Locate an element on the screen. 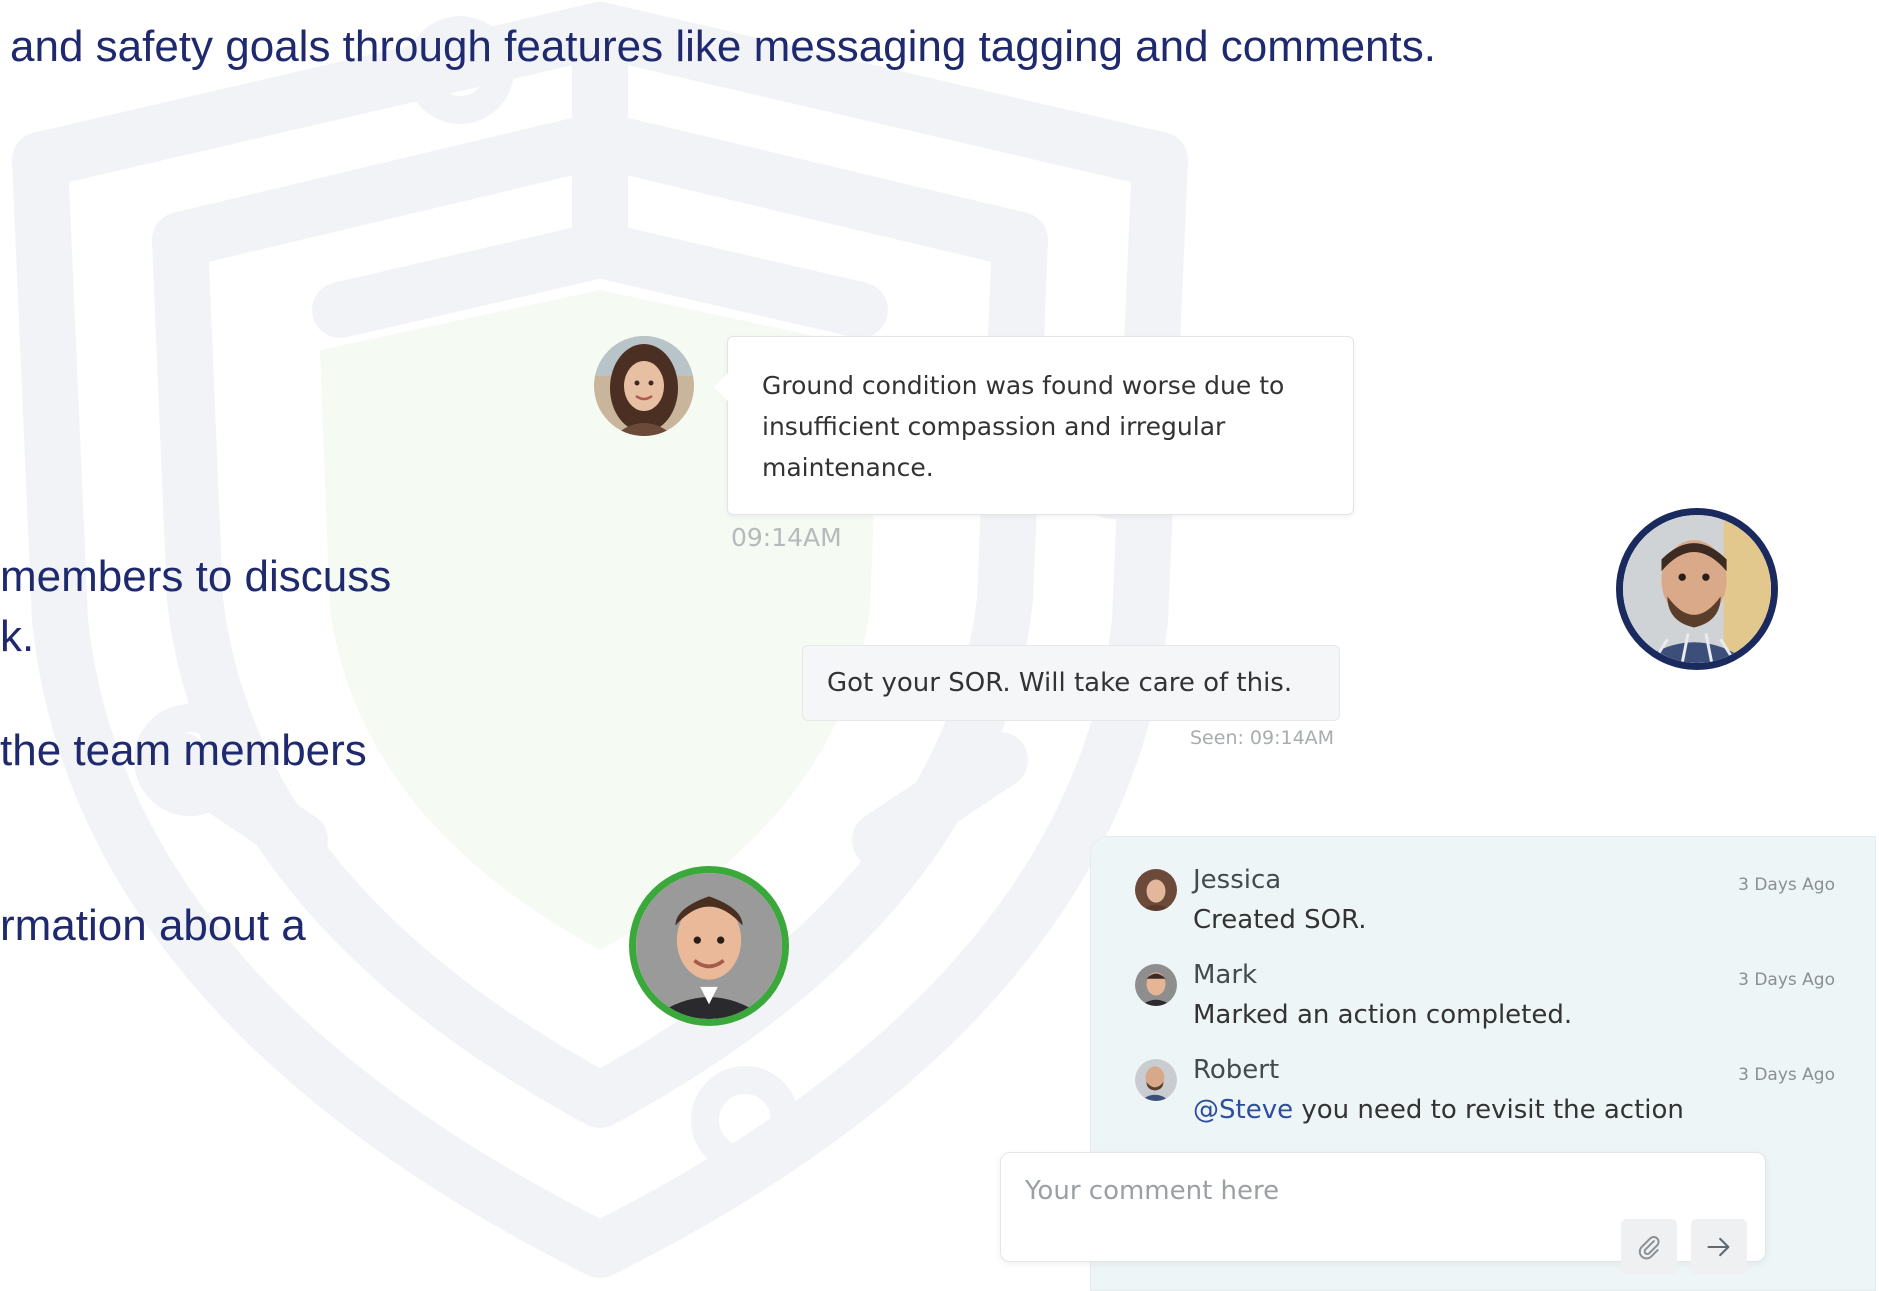 This screenshot has height=1291, width=1879. comment-input is located at coordinates (1305, 1191).